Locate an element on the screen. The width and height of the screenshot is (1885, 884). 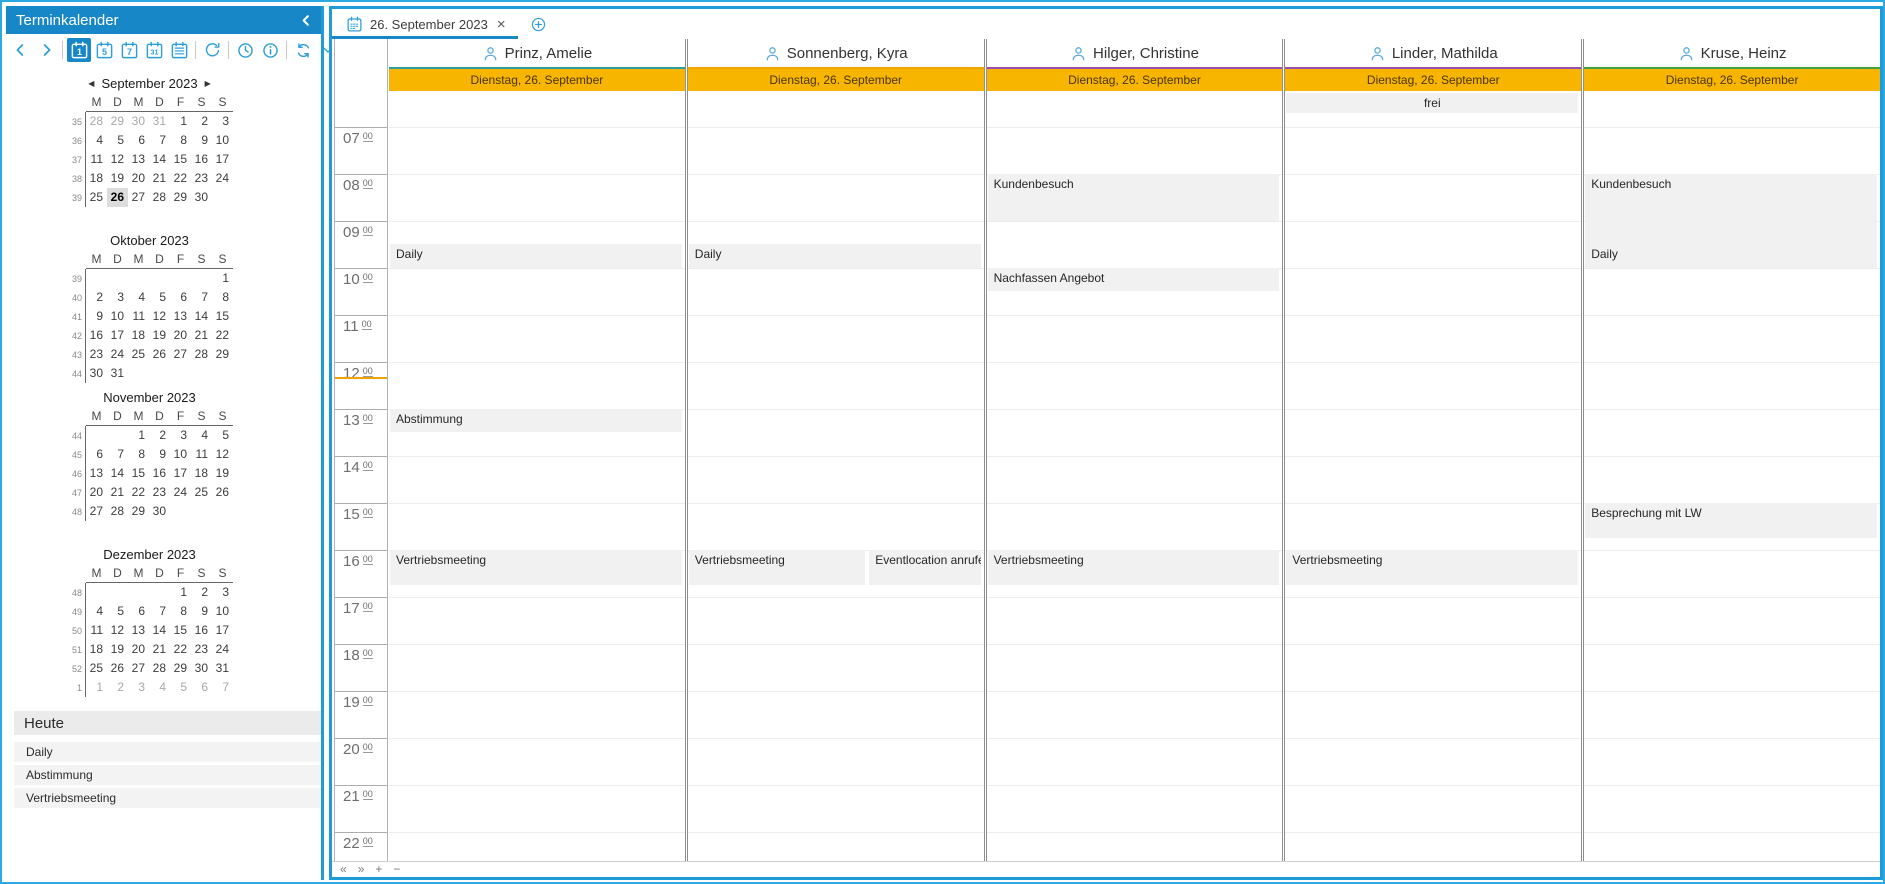
event-besprechung-mit-lw: Besprechung mit LW is located at coordinates (1731, 520).